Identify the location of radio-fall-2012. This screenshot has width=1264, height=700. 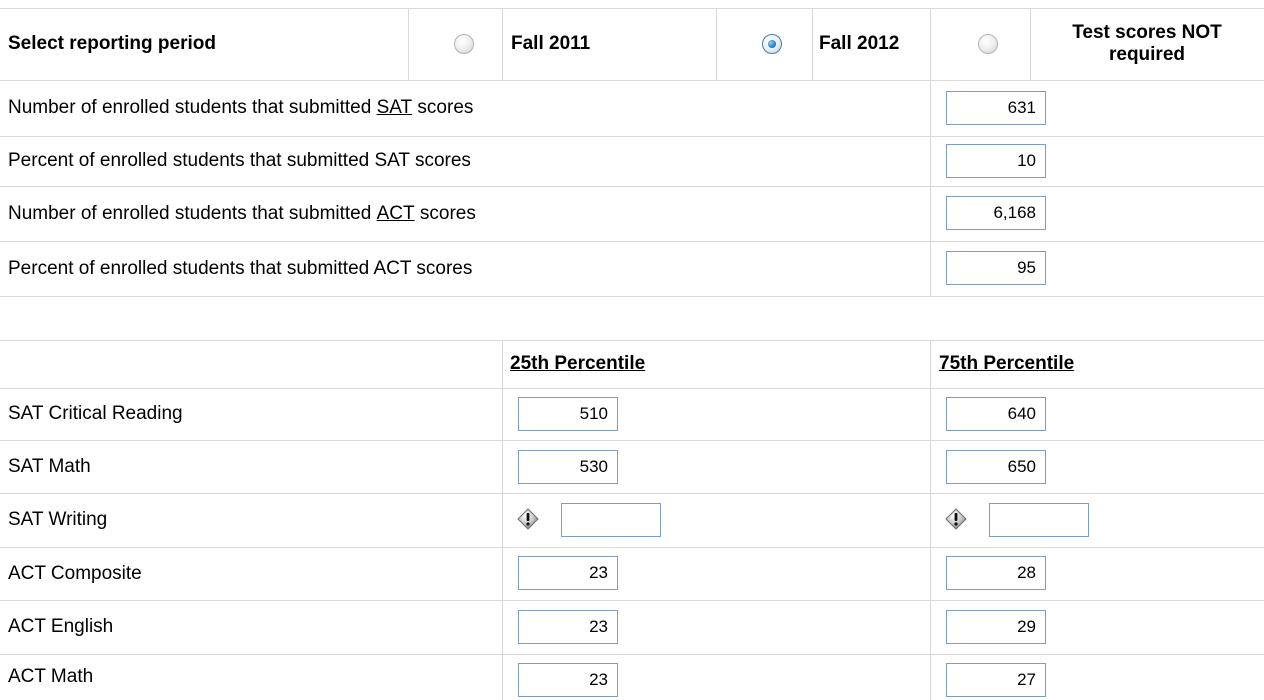
(772, 44).